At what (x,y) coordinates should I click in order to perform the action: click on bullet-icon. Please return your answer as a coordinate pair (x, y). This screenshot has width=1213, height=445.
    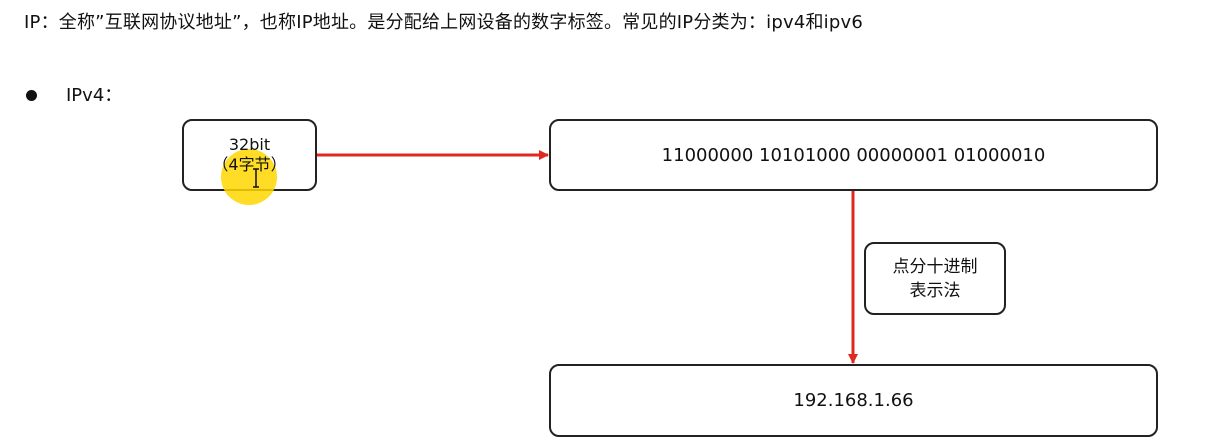
    Looking at the image, I should click on (31, 95).